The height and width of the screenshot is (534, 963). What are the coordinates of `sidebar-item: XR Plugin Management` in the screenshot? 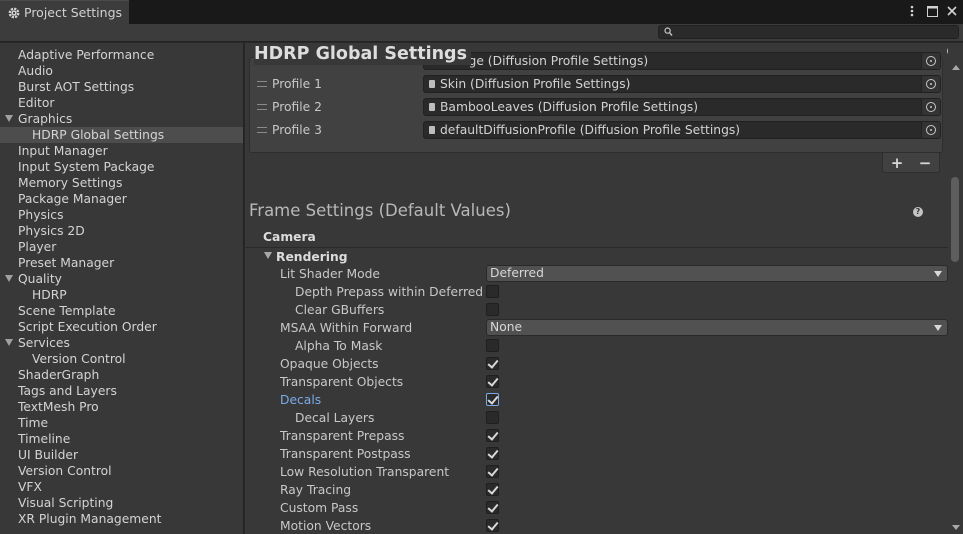 It's located at (121, 519).